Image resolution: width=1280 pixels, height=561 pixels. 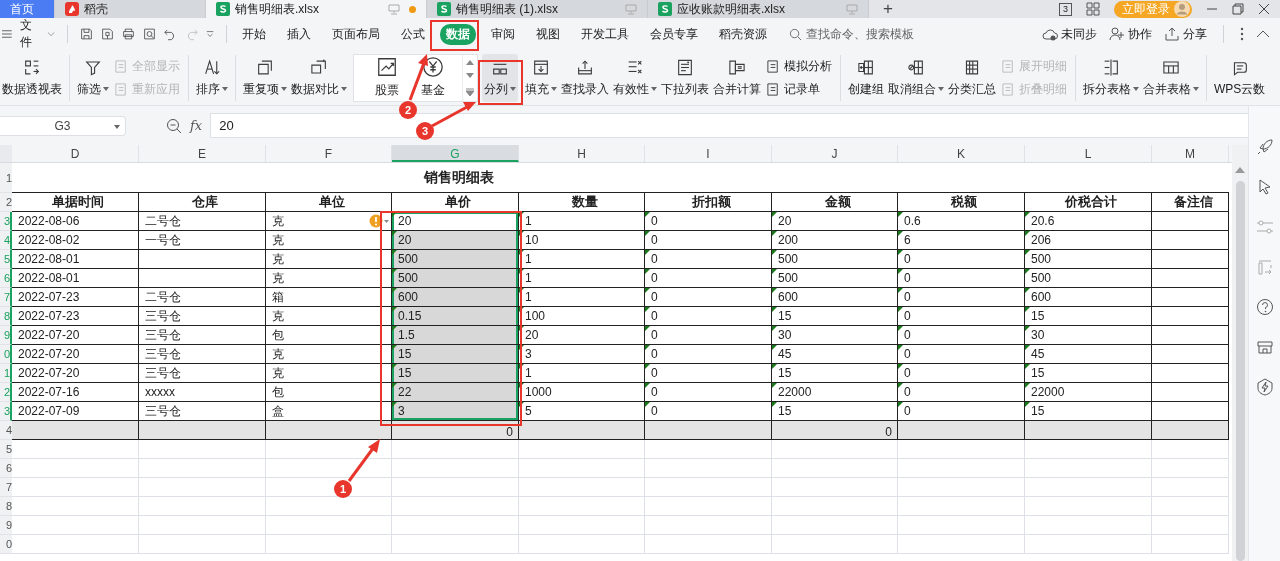 I want to click on ribbon-tab: 页面布局, so click(x=355, y=34).